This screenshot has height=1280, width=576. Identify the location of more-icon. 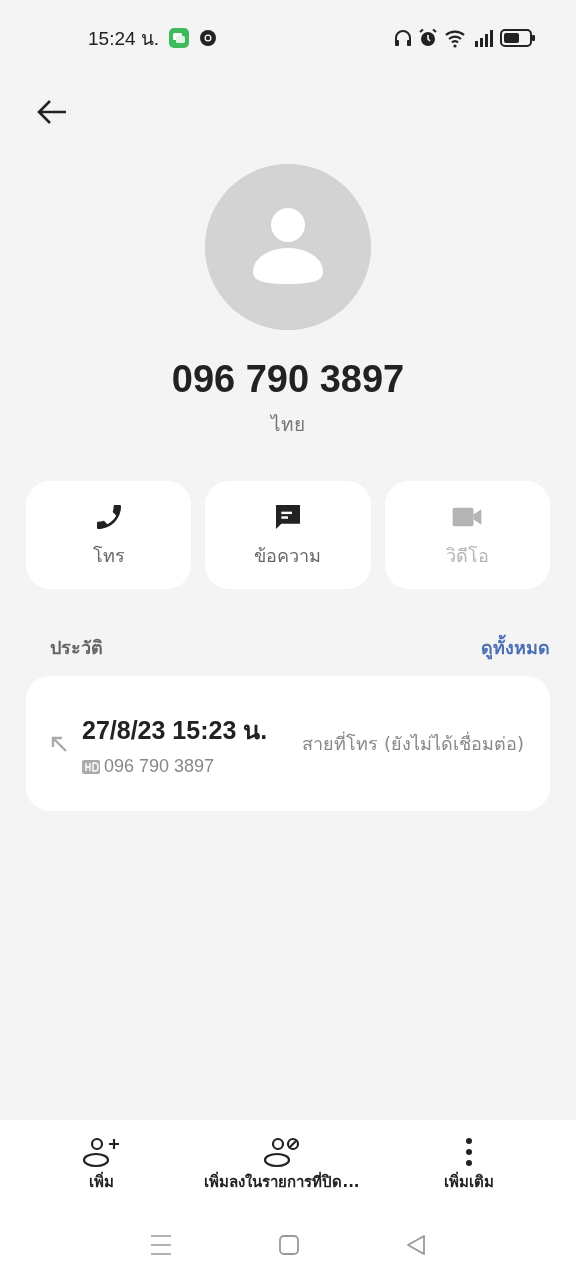
(468, 1152).